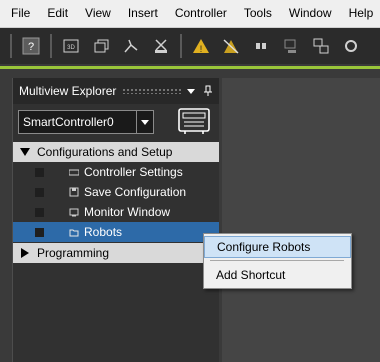  I want to click on warning-icon: !, so click(201, 46).